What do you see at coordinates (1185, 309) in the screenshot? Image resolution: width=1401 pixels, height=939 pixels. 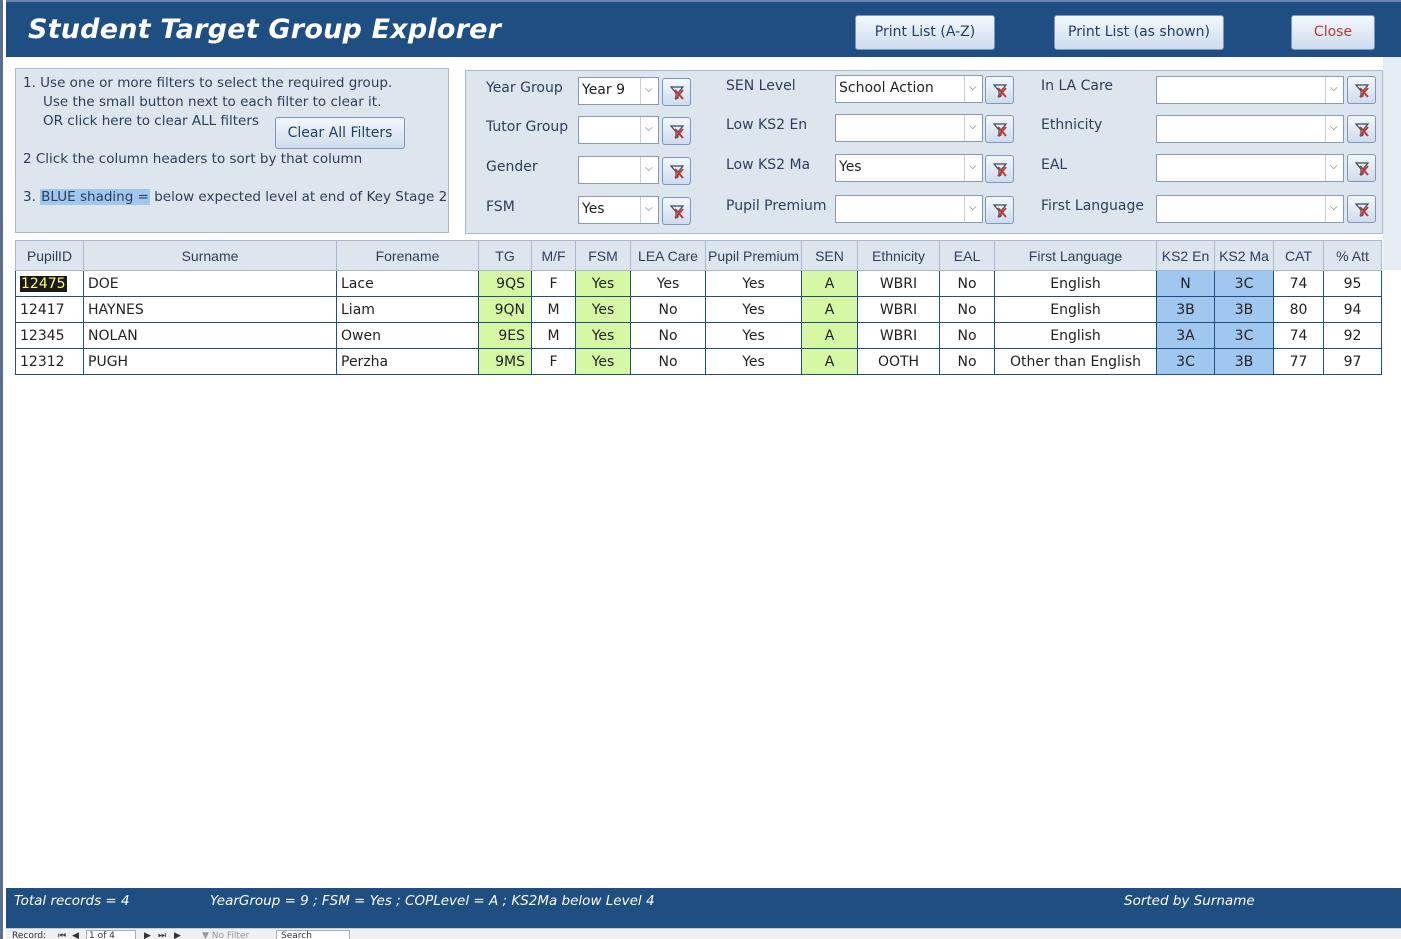 I see `cell-ks2-en: 3B` at bounding box center [1185, 309].